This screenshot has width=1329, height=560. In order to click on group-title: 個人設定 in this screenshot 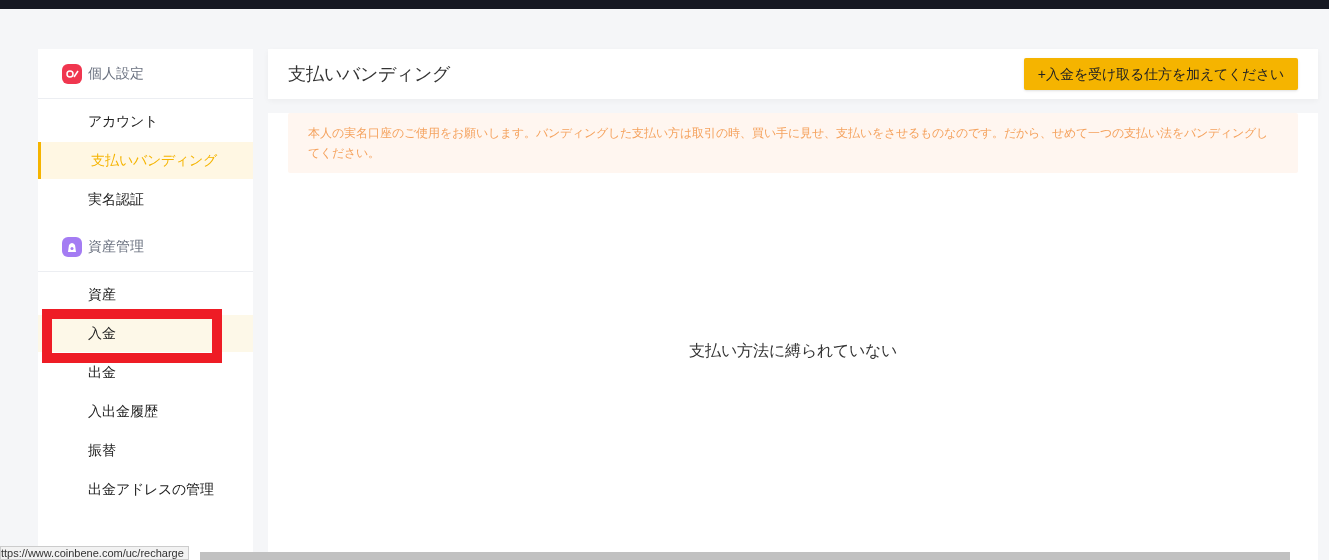, I will do `click(116, 73)`.